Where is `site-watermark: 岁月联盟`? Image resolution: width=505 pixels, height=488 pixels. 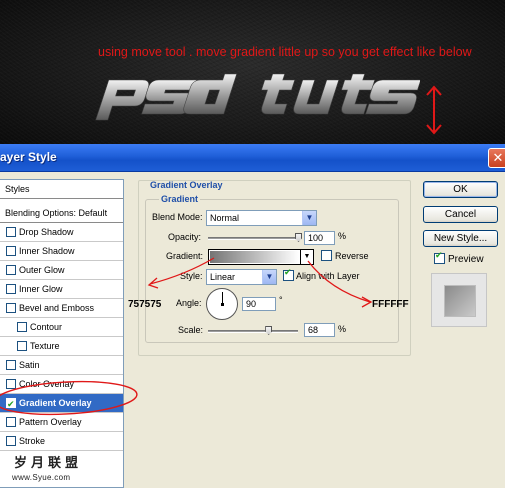
site-watermark: 岁月联盟 is located at coordinates (48, 462).